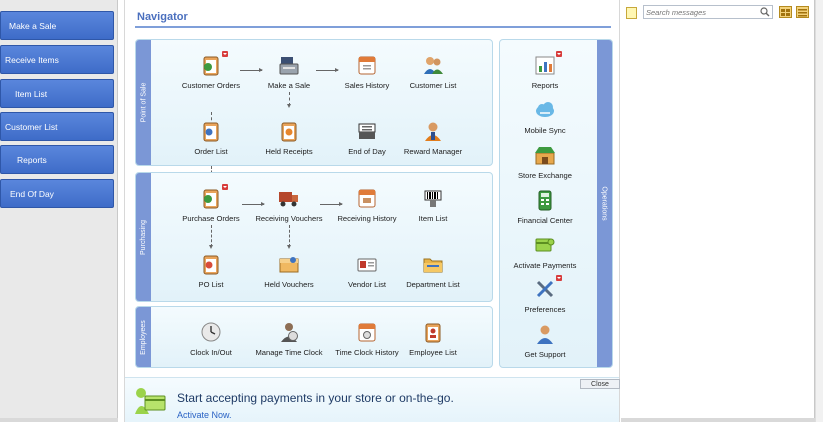 This screenshot has height=422, width=823. I want to click on sidebar-item-label: Receive Items, so click(32, 59).